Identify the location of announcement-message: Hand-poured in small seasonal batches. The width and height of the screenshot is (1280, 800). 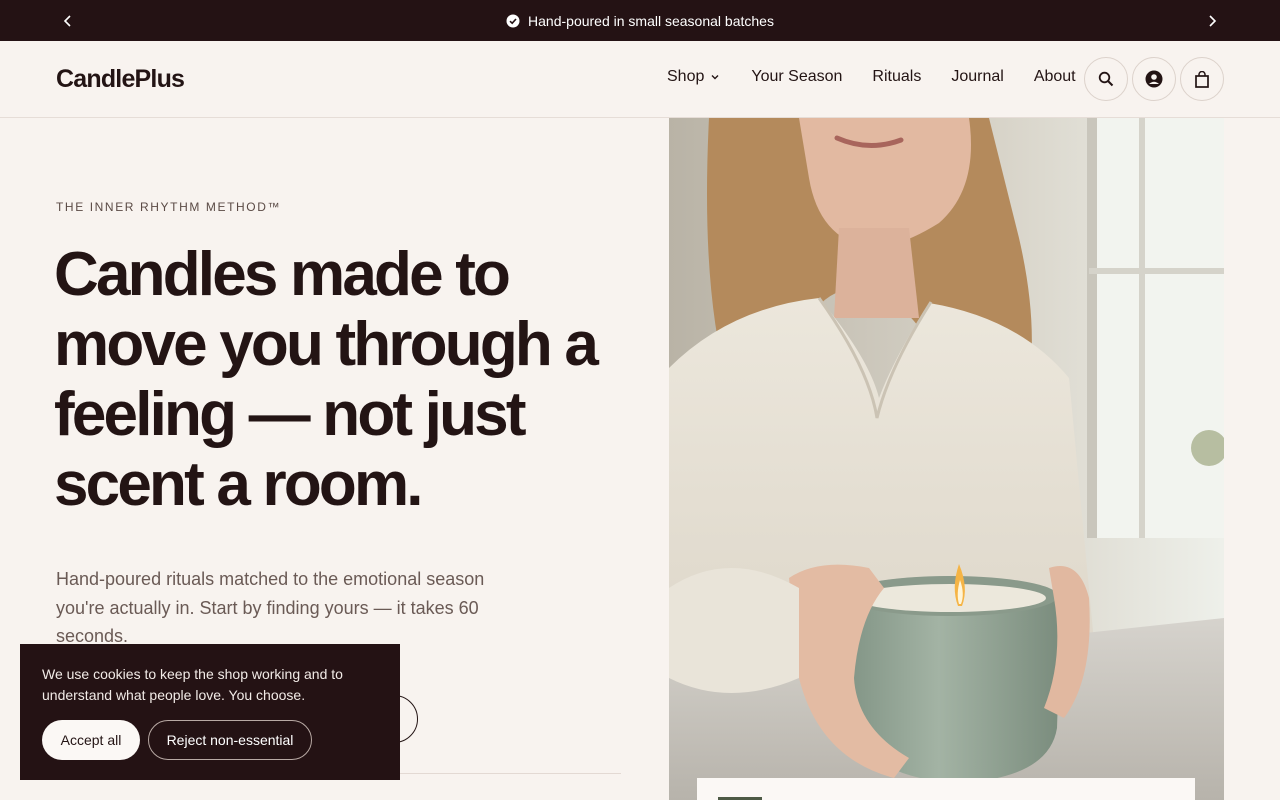
(640, 20).